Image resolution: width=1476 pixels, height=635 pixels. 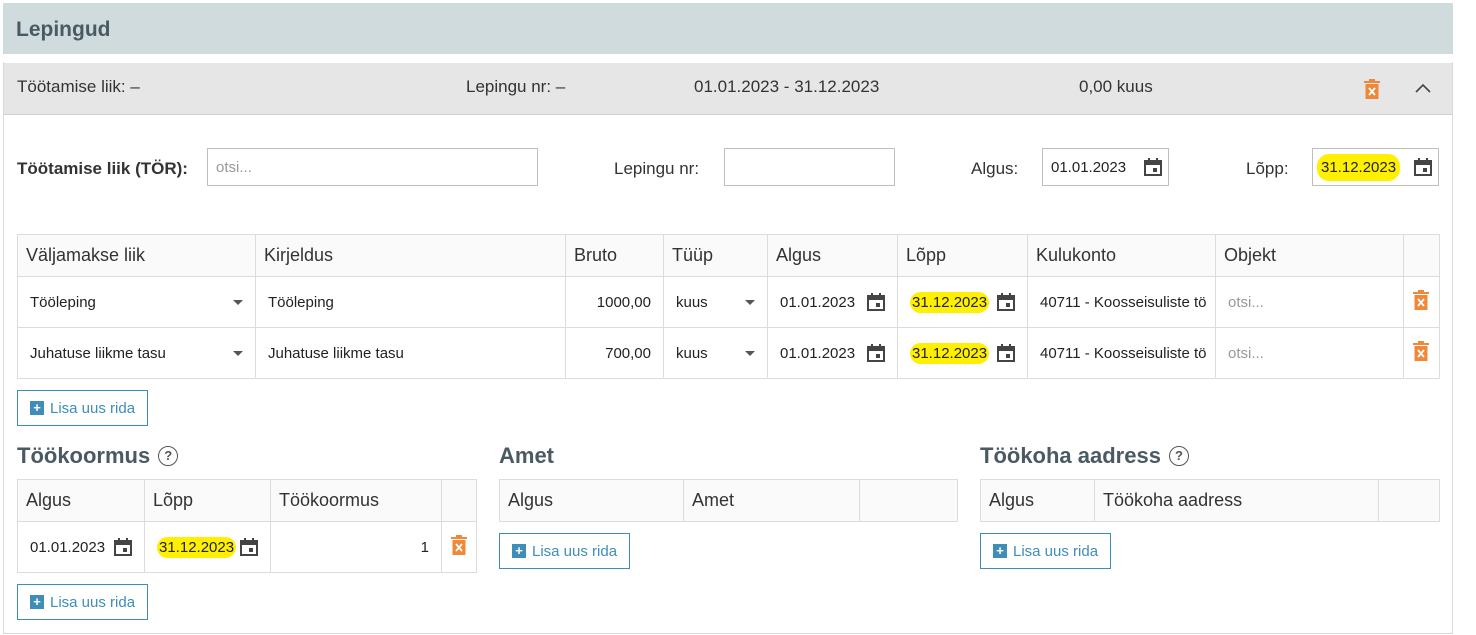 I want to click on column-header: Kirjeldus, so click(x=410, y=255).